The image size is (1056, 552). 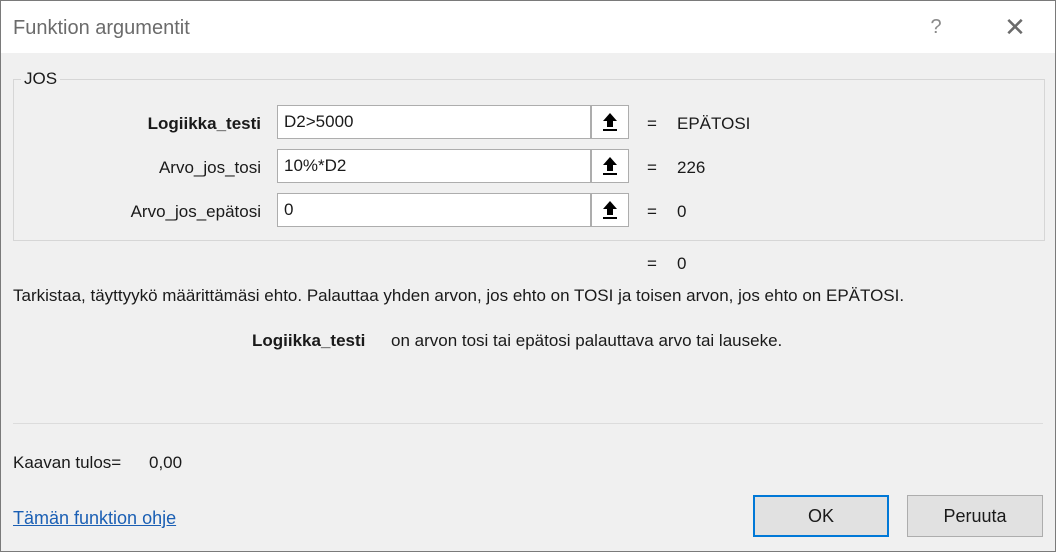 I want to click on arg-input-logiikka-testi: D2>5000, so click(x=434, y=122).